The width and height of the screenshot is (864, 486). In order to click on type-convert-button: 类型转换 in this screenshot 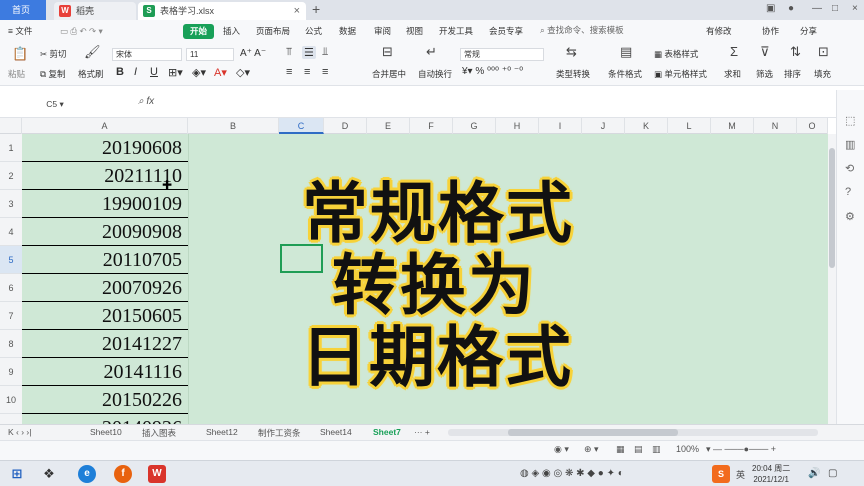, I will do `click(573, 74)`.